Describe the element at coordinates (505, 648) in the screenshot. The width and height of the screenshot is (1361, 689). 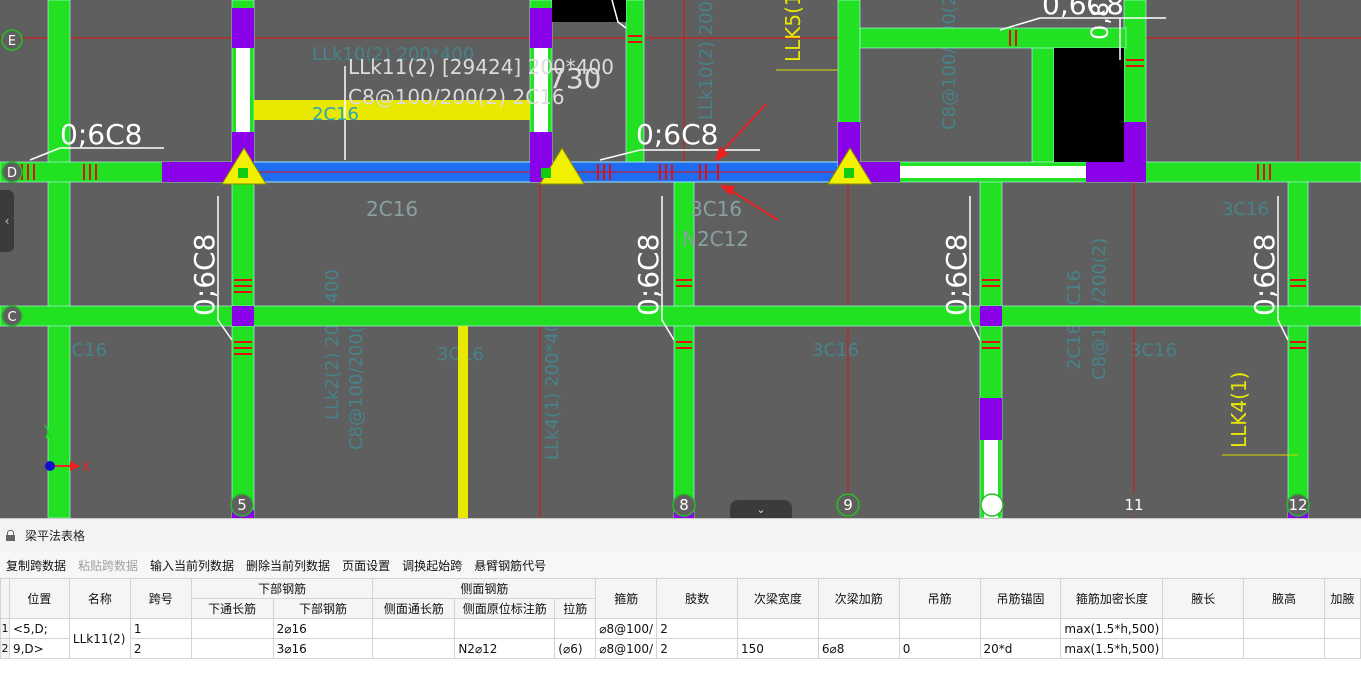
I see `cell-side-mark: N2⌀12` at that location.